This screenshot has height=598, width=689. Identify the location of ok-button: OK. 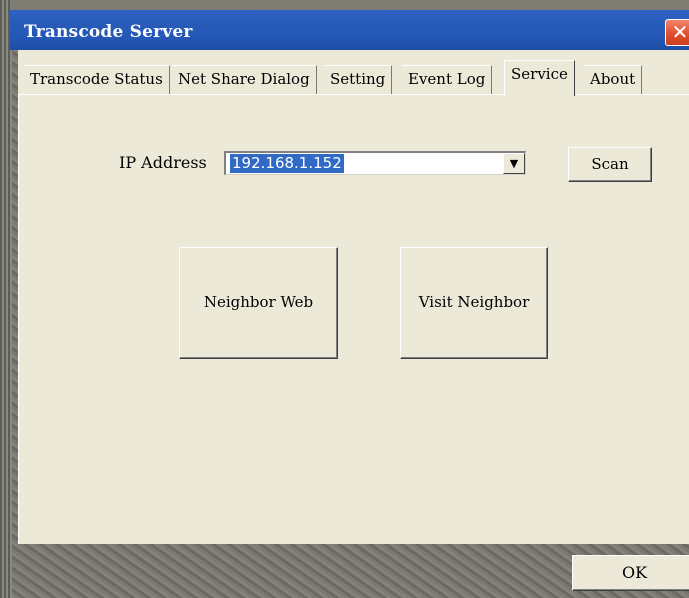
(630, 573).